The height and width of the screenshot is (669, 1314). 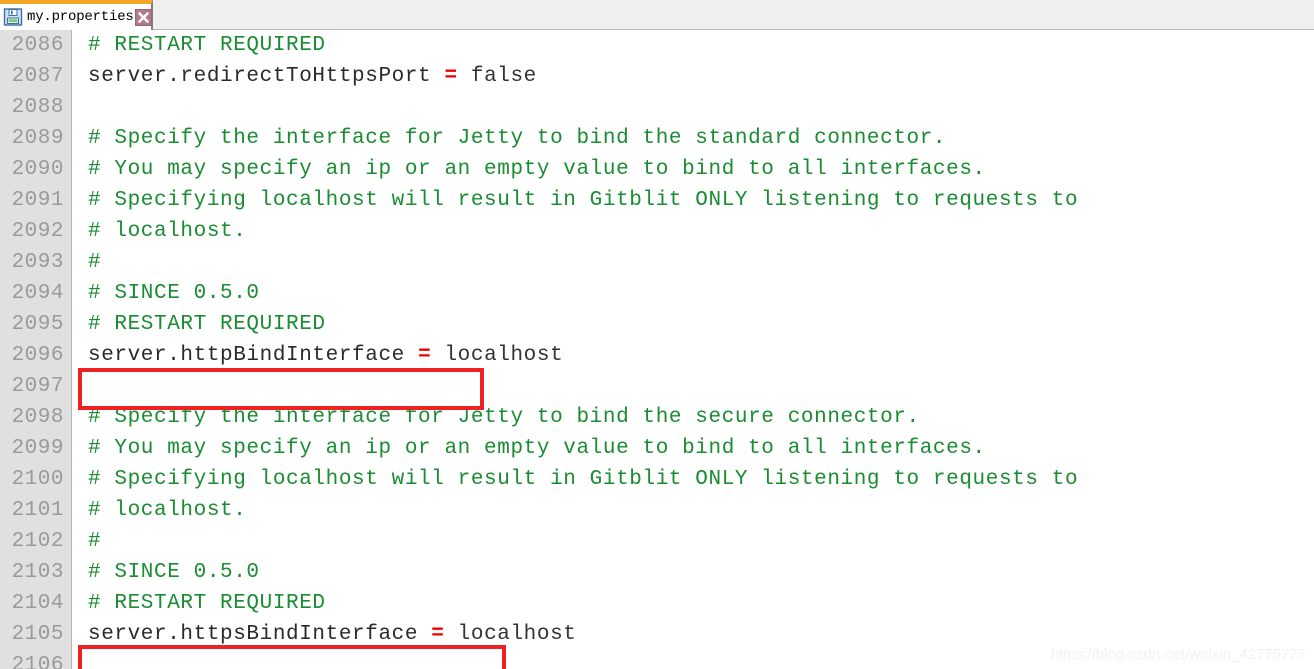 What do you see at coordinates (37, 138) in the screenshot?
I see `line-number: 2089` at bounding box center [37, 138].